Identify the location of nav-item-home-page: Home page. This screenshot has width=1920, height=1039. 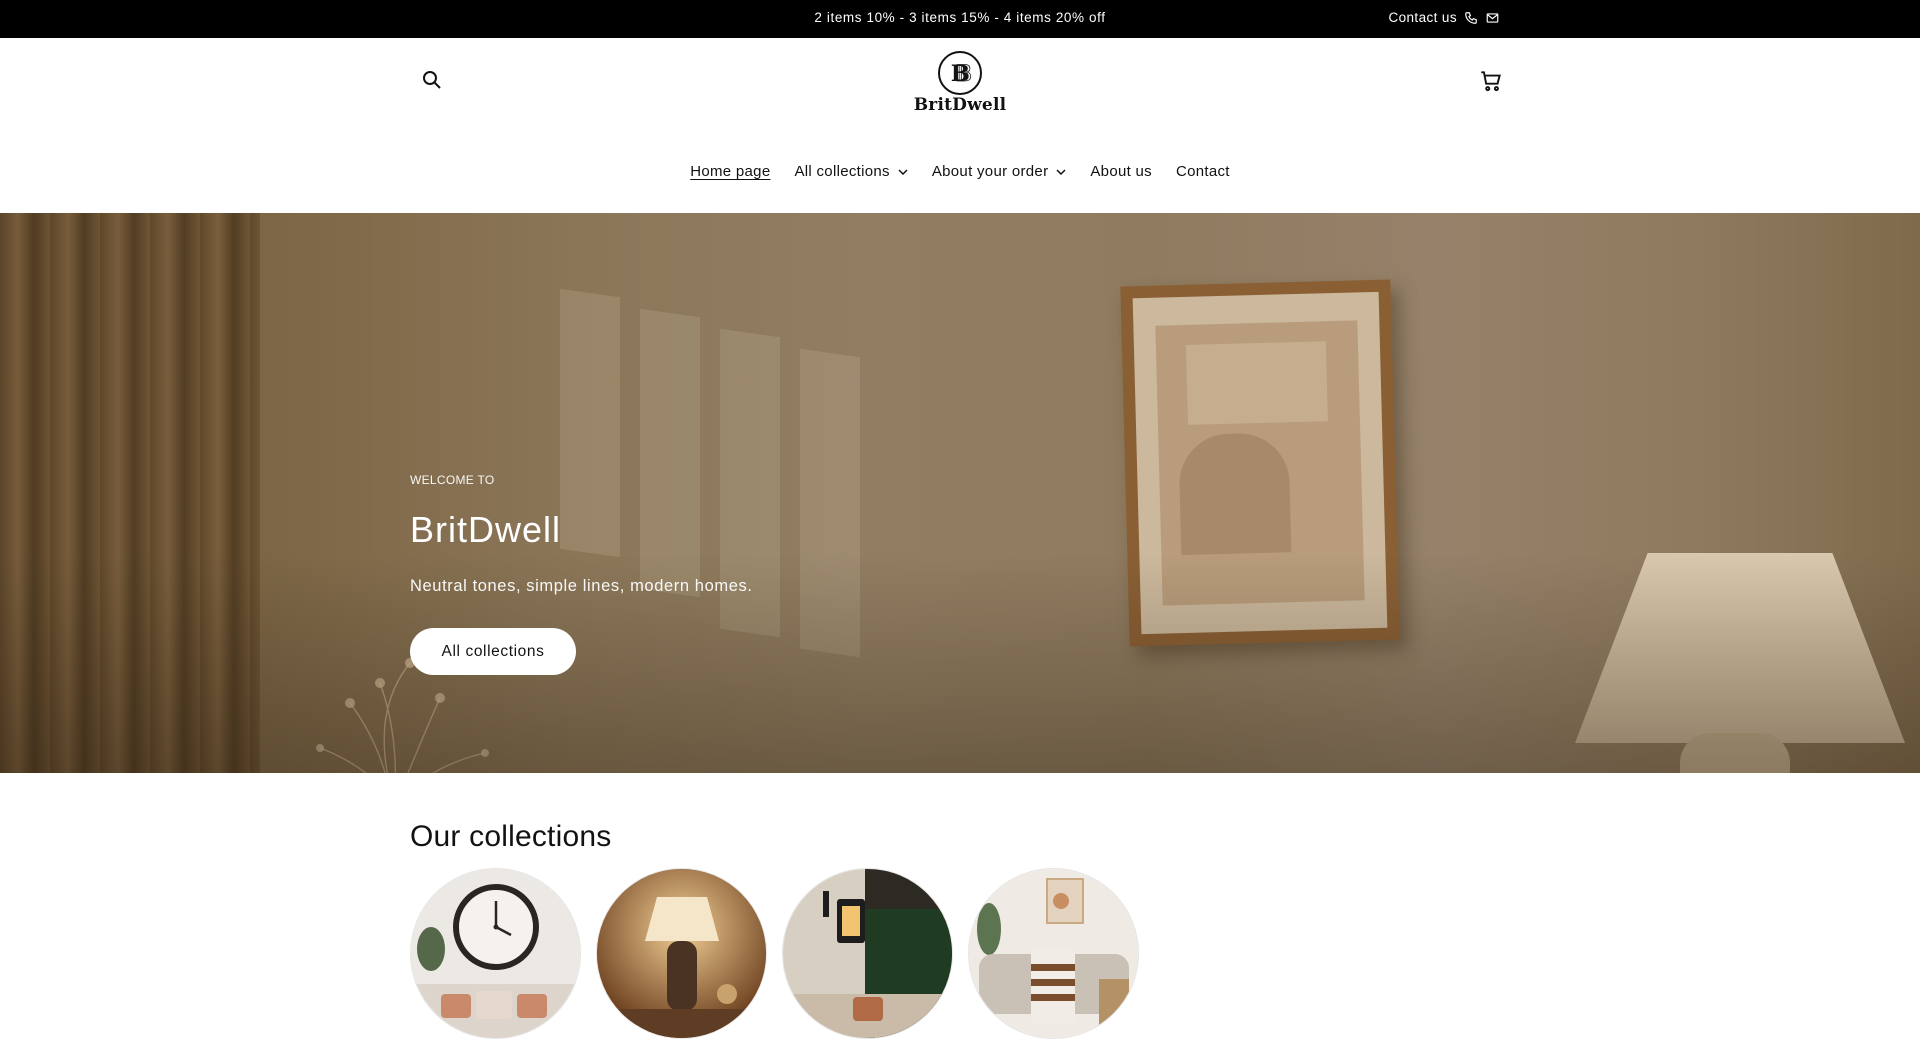
(730, 171).